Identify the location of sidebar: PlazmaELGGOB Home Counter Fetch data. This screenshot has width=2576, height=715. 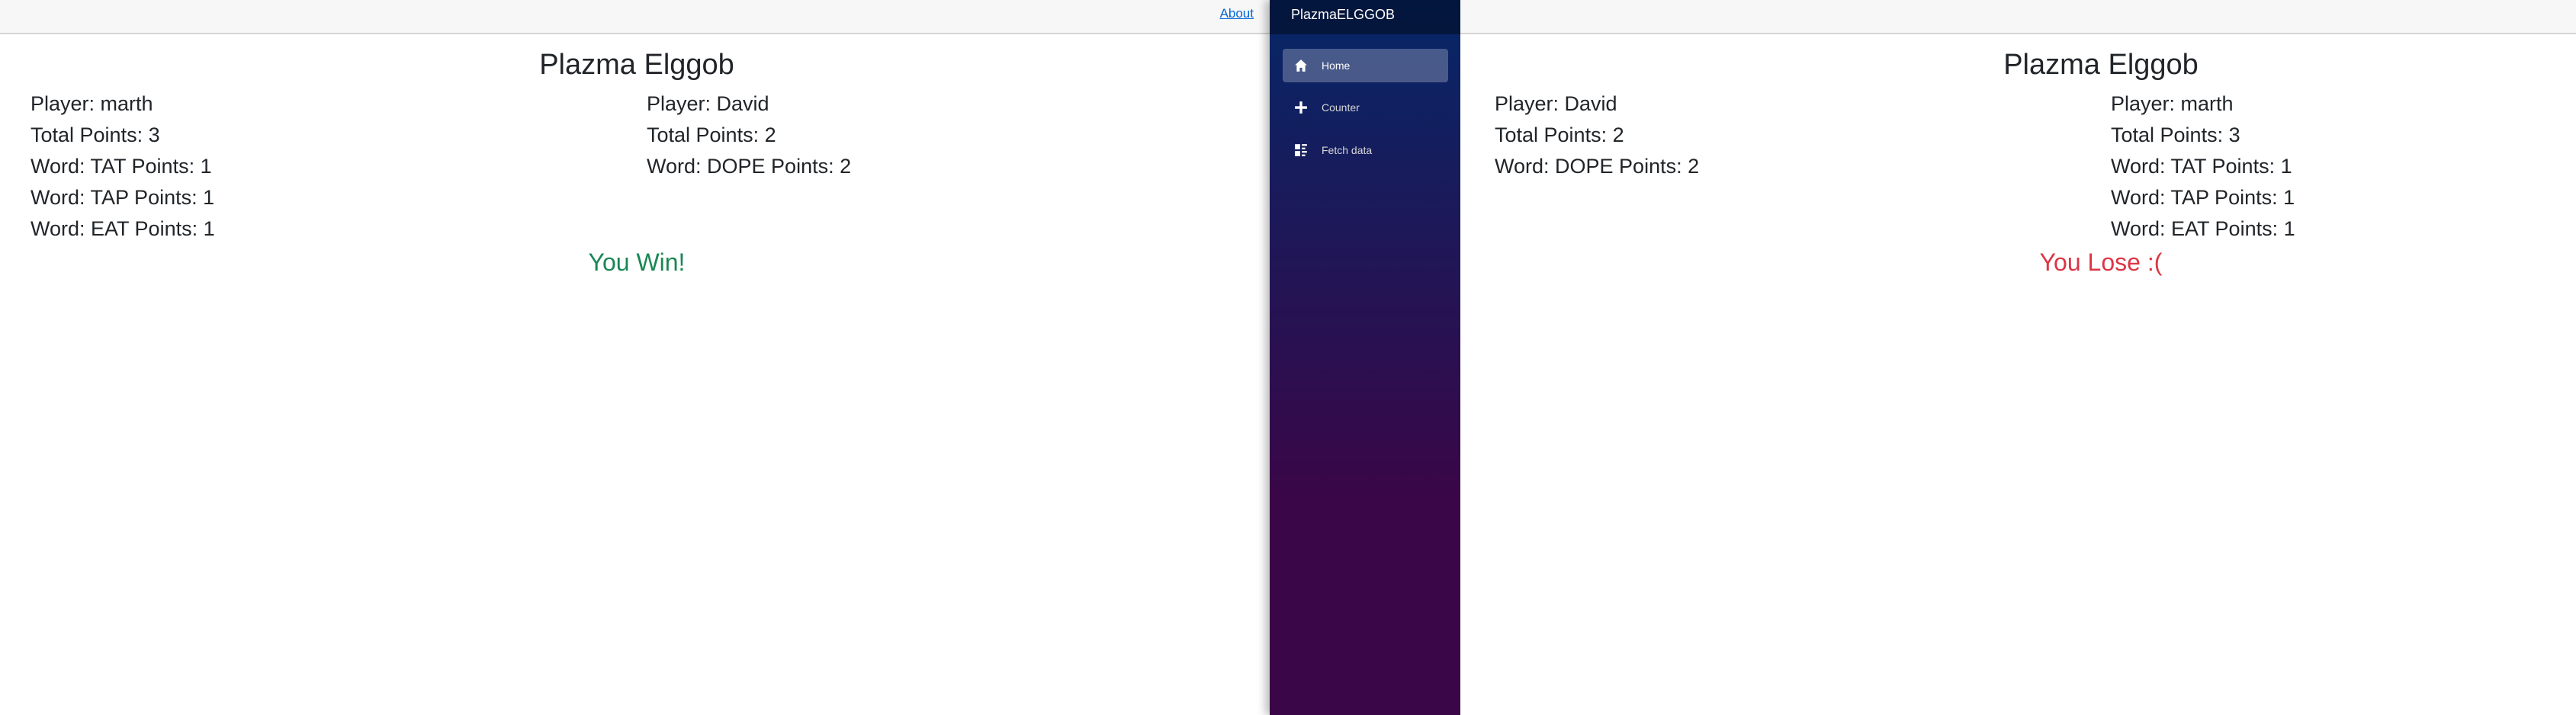
(1365, 357).